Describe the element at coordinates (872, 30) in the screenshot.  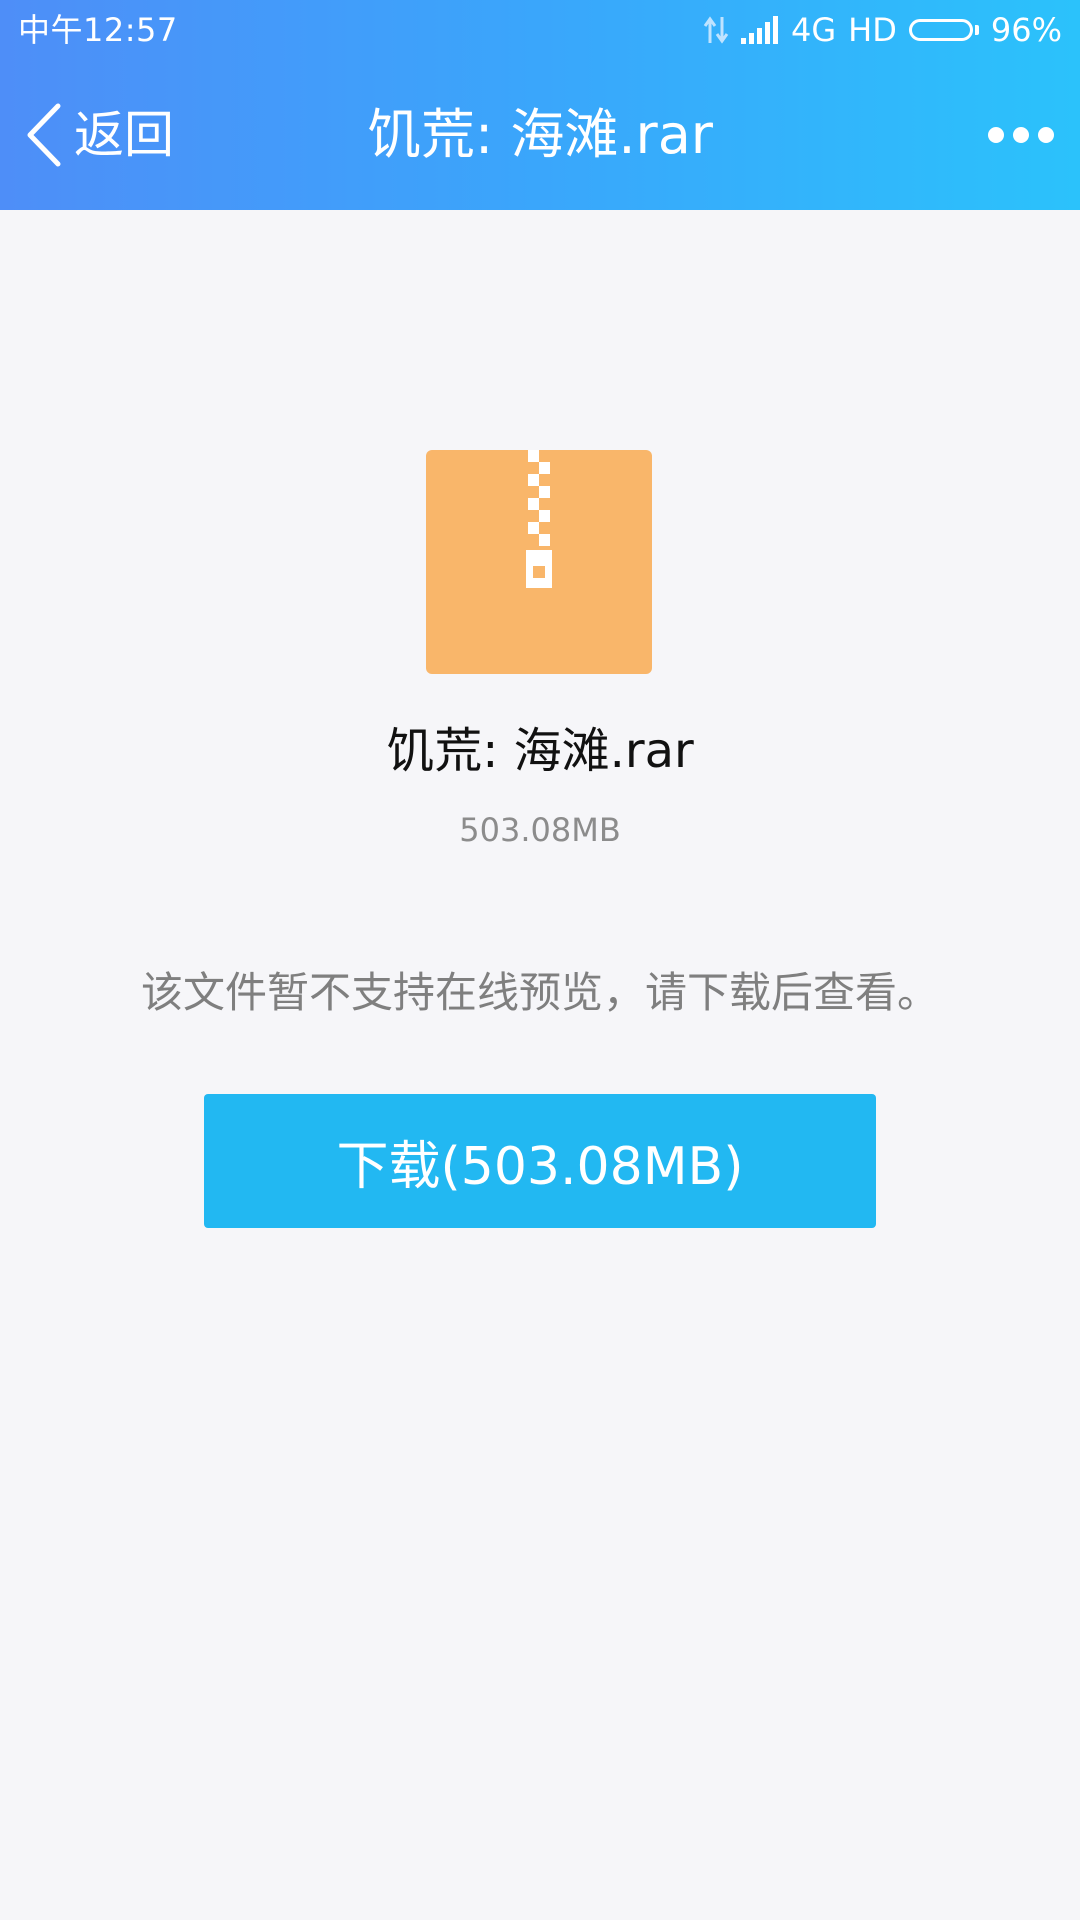
I see `hd-indicator: HD` at that location.